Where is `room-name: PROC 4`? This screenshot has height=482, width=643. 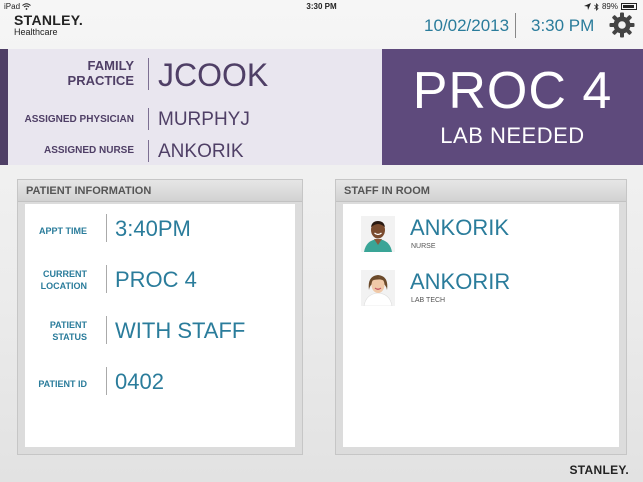 room-name: PROC 4 is located at coordinates (512, 91).